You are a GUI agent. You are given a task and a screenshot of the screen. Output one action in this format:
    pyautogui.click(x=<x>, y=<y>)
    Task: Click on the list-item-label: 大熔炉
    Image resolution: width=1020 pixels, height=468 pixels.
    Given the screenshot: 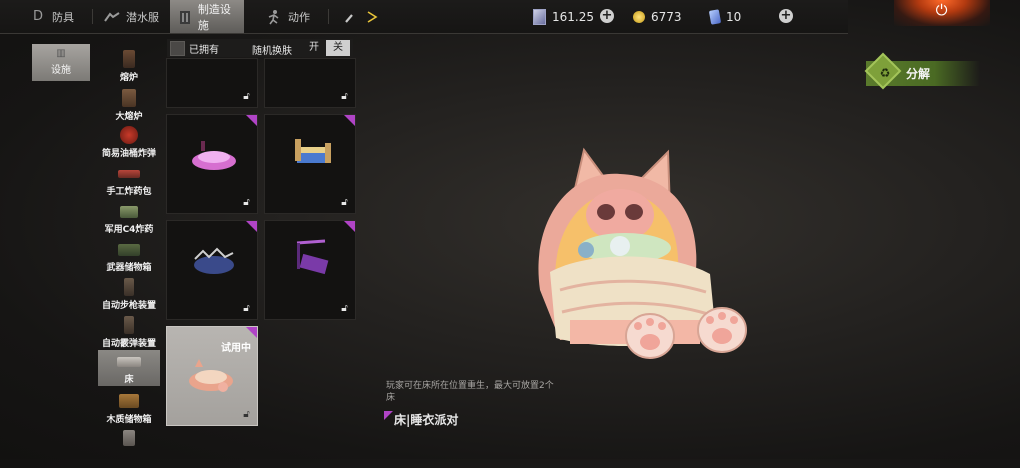 What is the action you would take?
    pyautogui.click(x=129, y=117)
    